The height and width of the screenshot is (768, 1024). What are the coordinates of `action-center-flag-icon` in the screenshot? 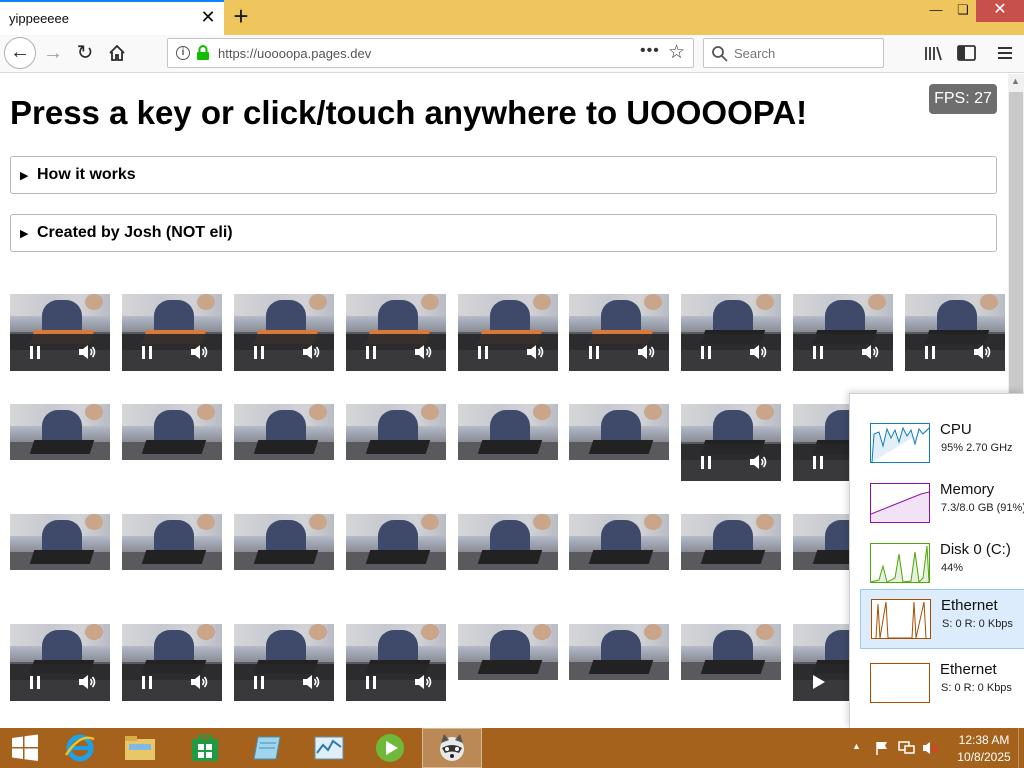 It's located at (882, 748).